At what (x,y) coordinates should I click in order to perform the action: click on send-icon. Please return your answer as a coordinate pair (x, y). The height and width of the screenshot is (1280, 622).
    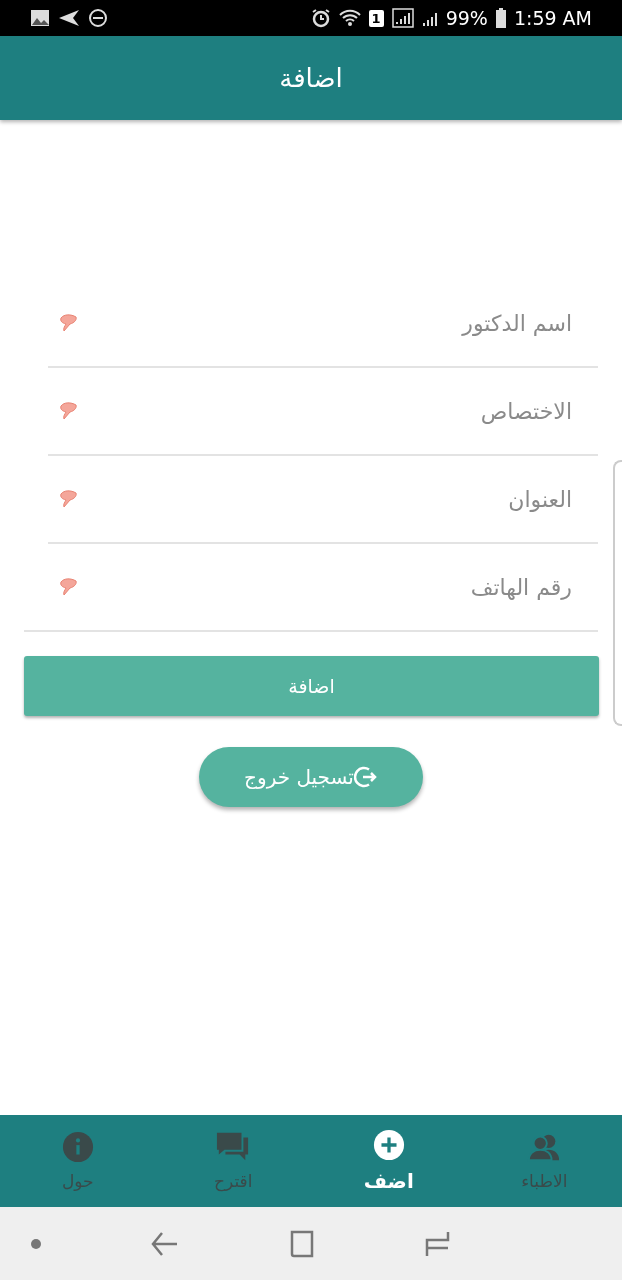
    Looking at the image, I should click on (69, 18).